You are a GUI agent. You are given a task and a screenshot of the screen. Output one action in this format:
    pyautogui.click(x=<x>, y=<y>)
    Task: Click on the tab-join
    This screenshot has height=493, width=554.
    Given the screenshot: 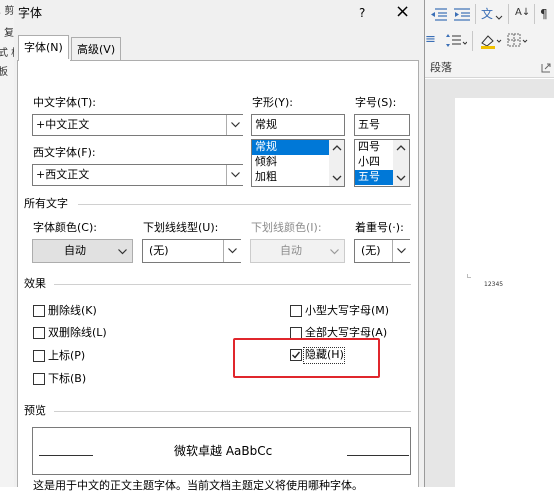 What is the action you would take?
    pyautogui.click(x=44, y=60)
    